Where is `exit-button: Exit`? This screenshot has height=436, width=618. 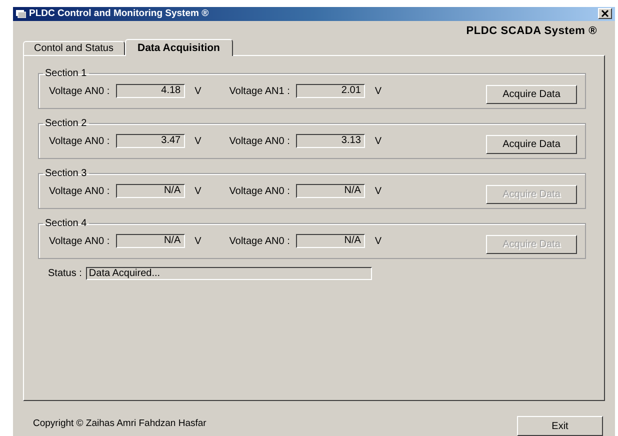 exit-button: Exit is located at coordinates (560, 426).